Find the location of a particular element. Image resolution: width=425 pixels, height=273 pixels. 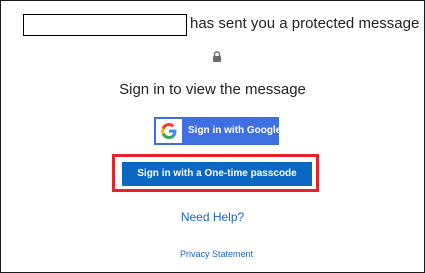

privacy-statement-link: Privacy Statement is located at coordinates (213, 254).